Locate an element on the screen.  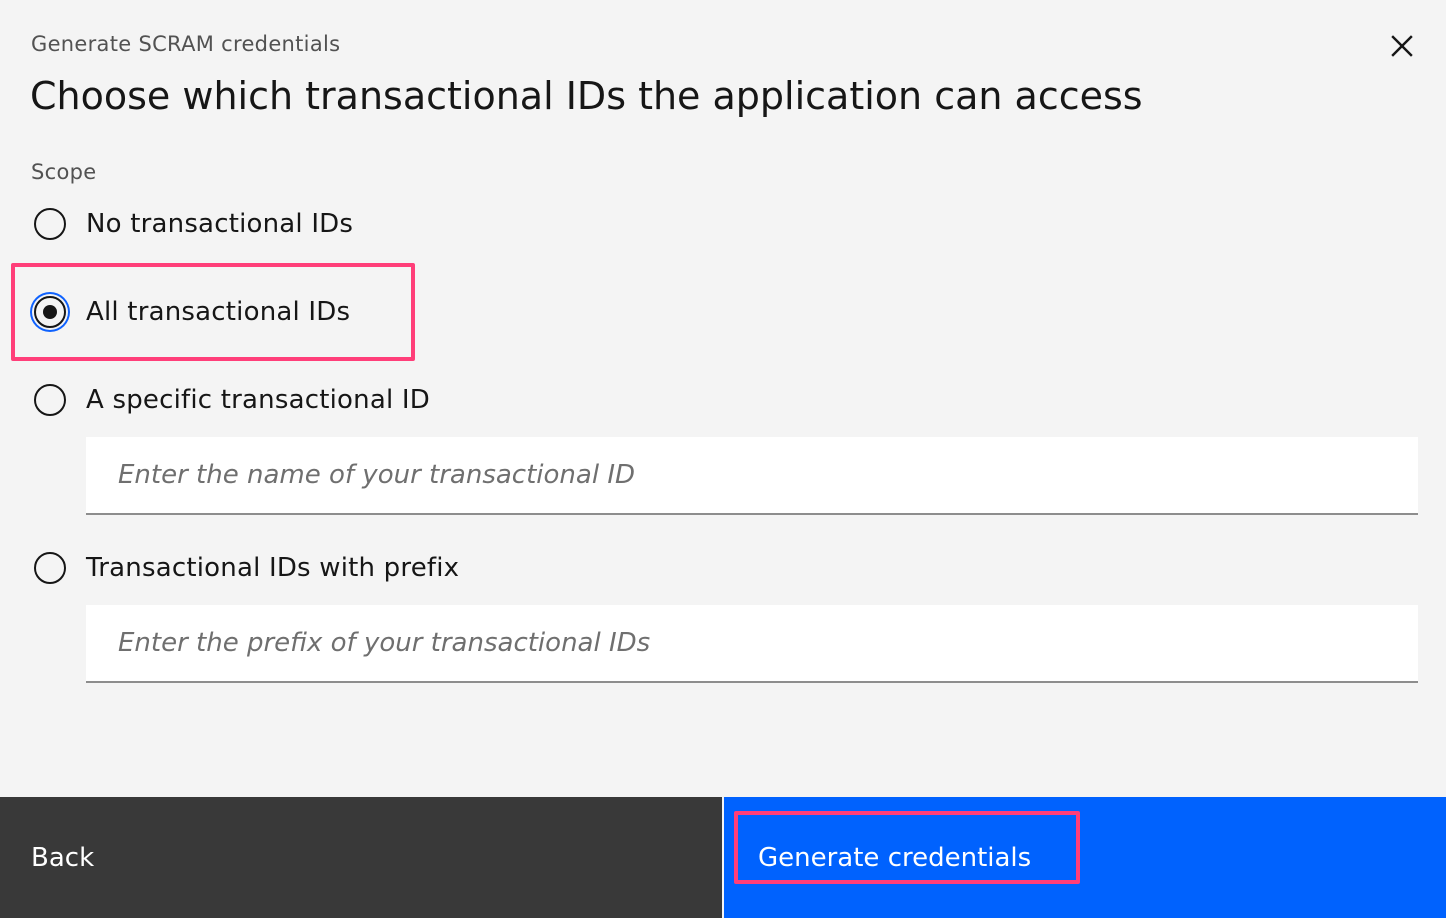
transactional-id-name-input is located at coordinates (752, 476).